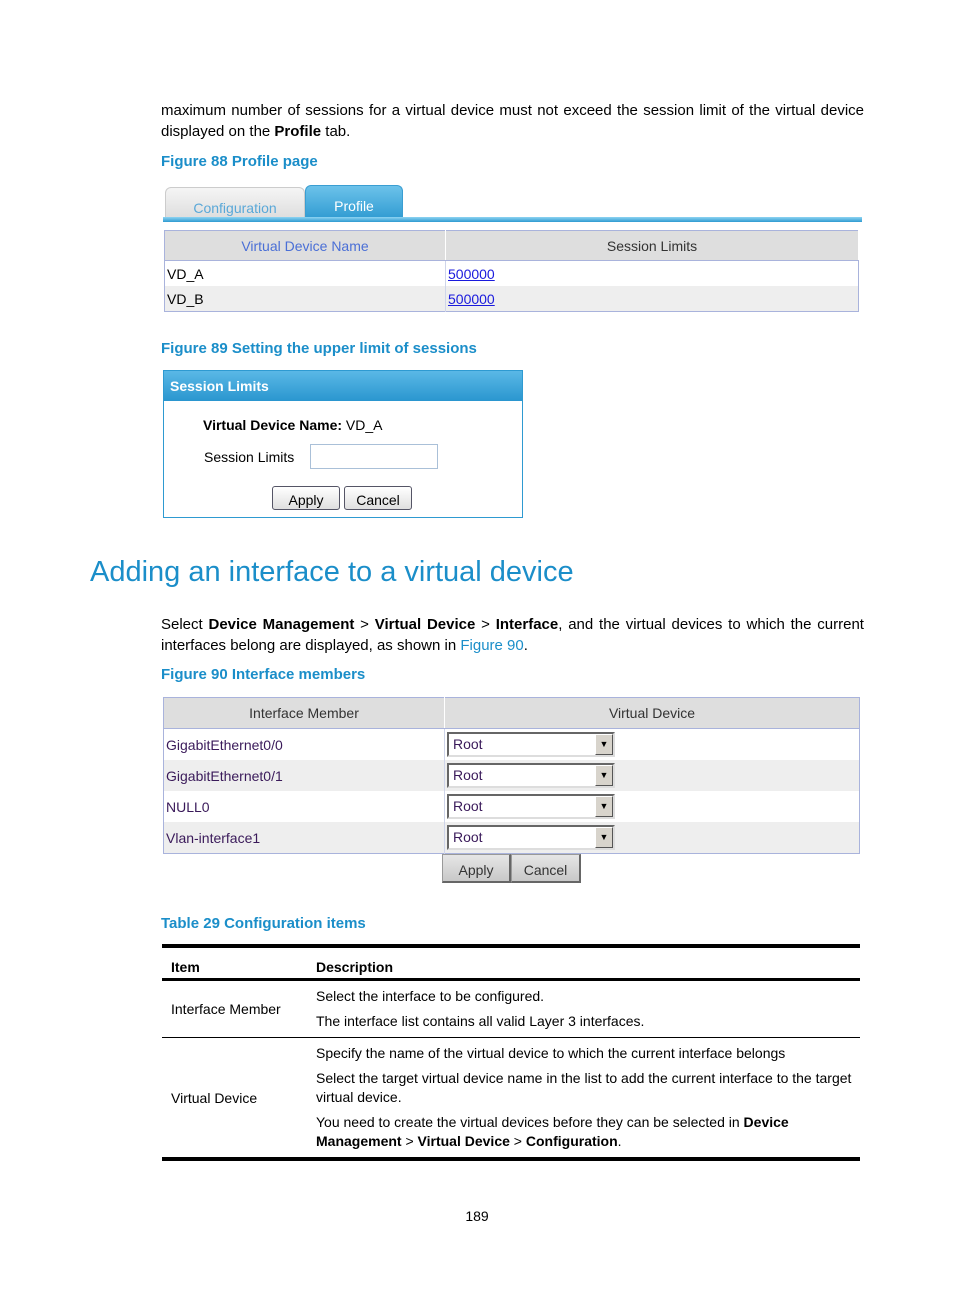  I want to click on table-row: Vlan-interface1 Root ▼, so click(511, 838).